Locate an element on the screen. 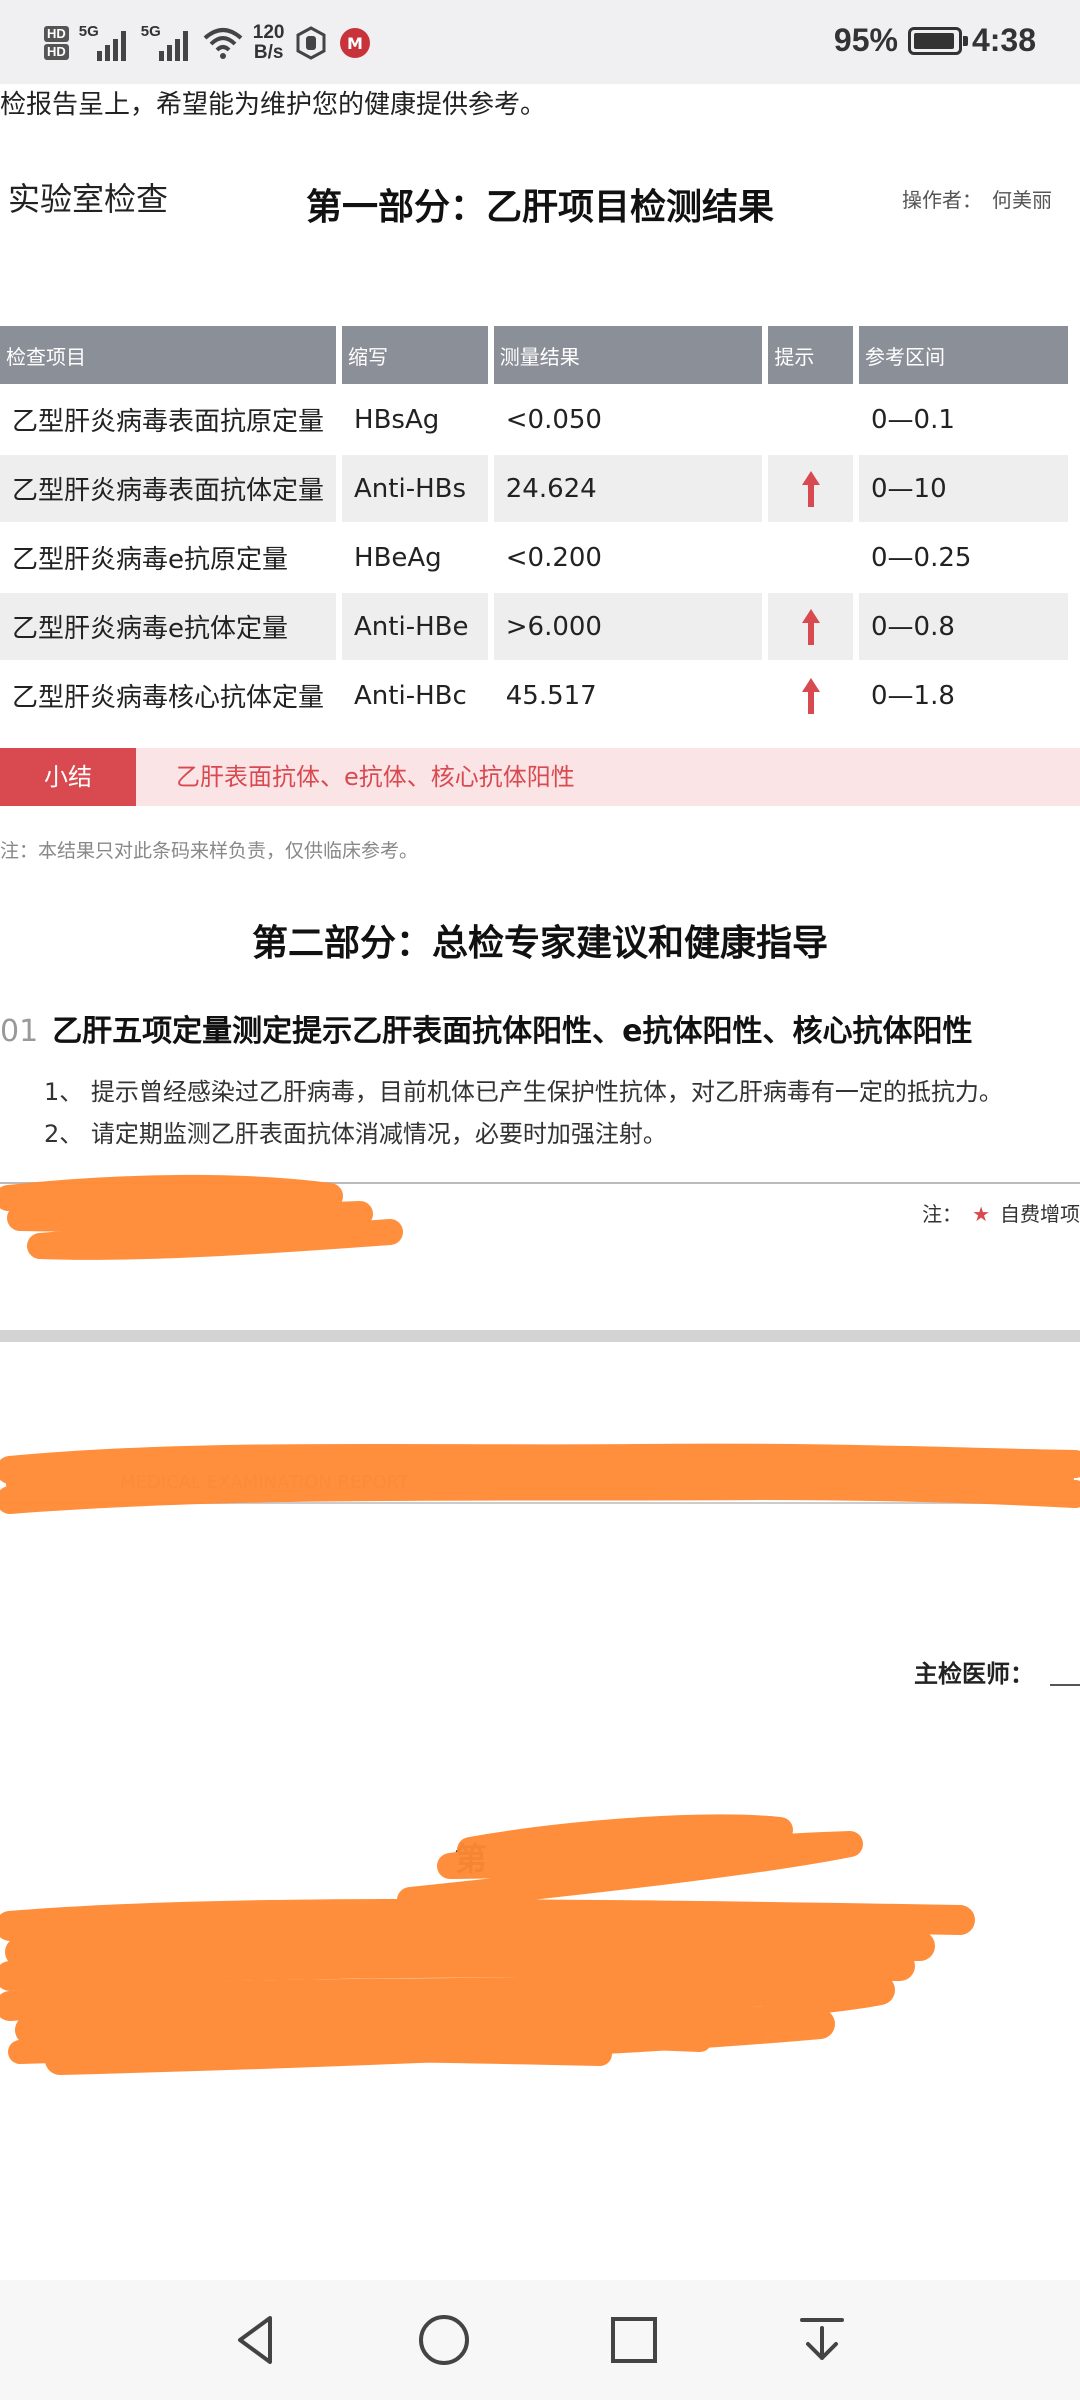 This screenshot has height=2400, width=1080. table-row: 乙型肝炎病毒核心抗体定量 Anti-HBc 45.517 0—1.8 is located at coordinates (534, 696).